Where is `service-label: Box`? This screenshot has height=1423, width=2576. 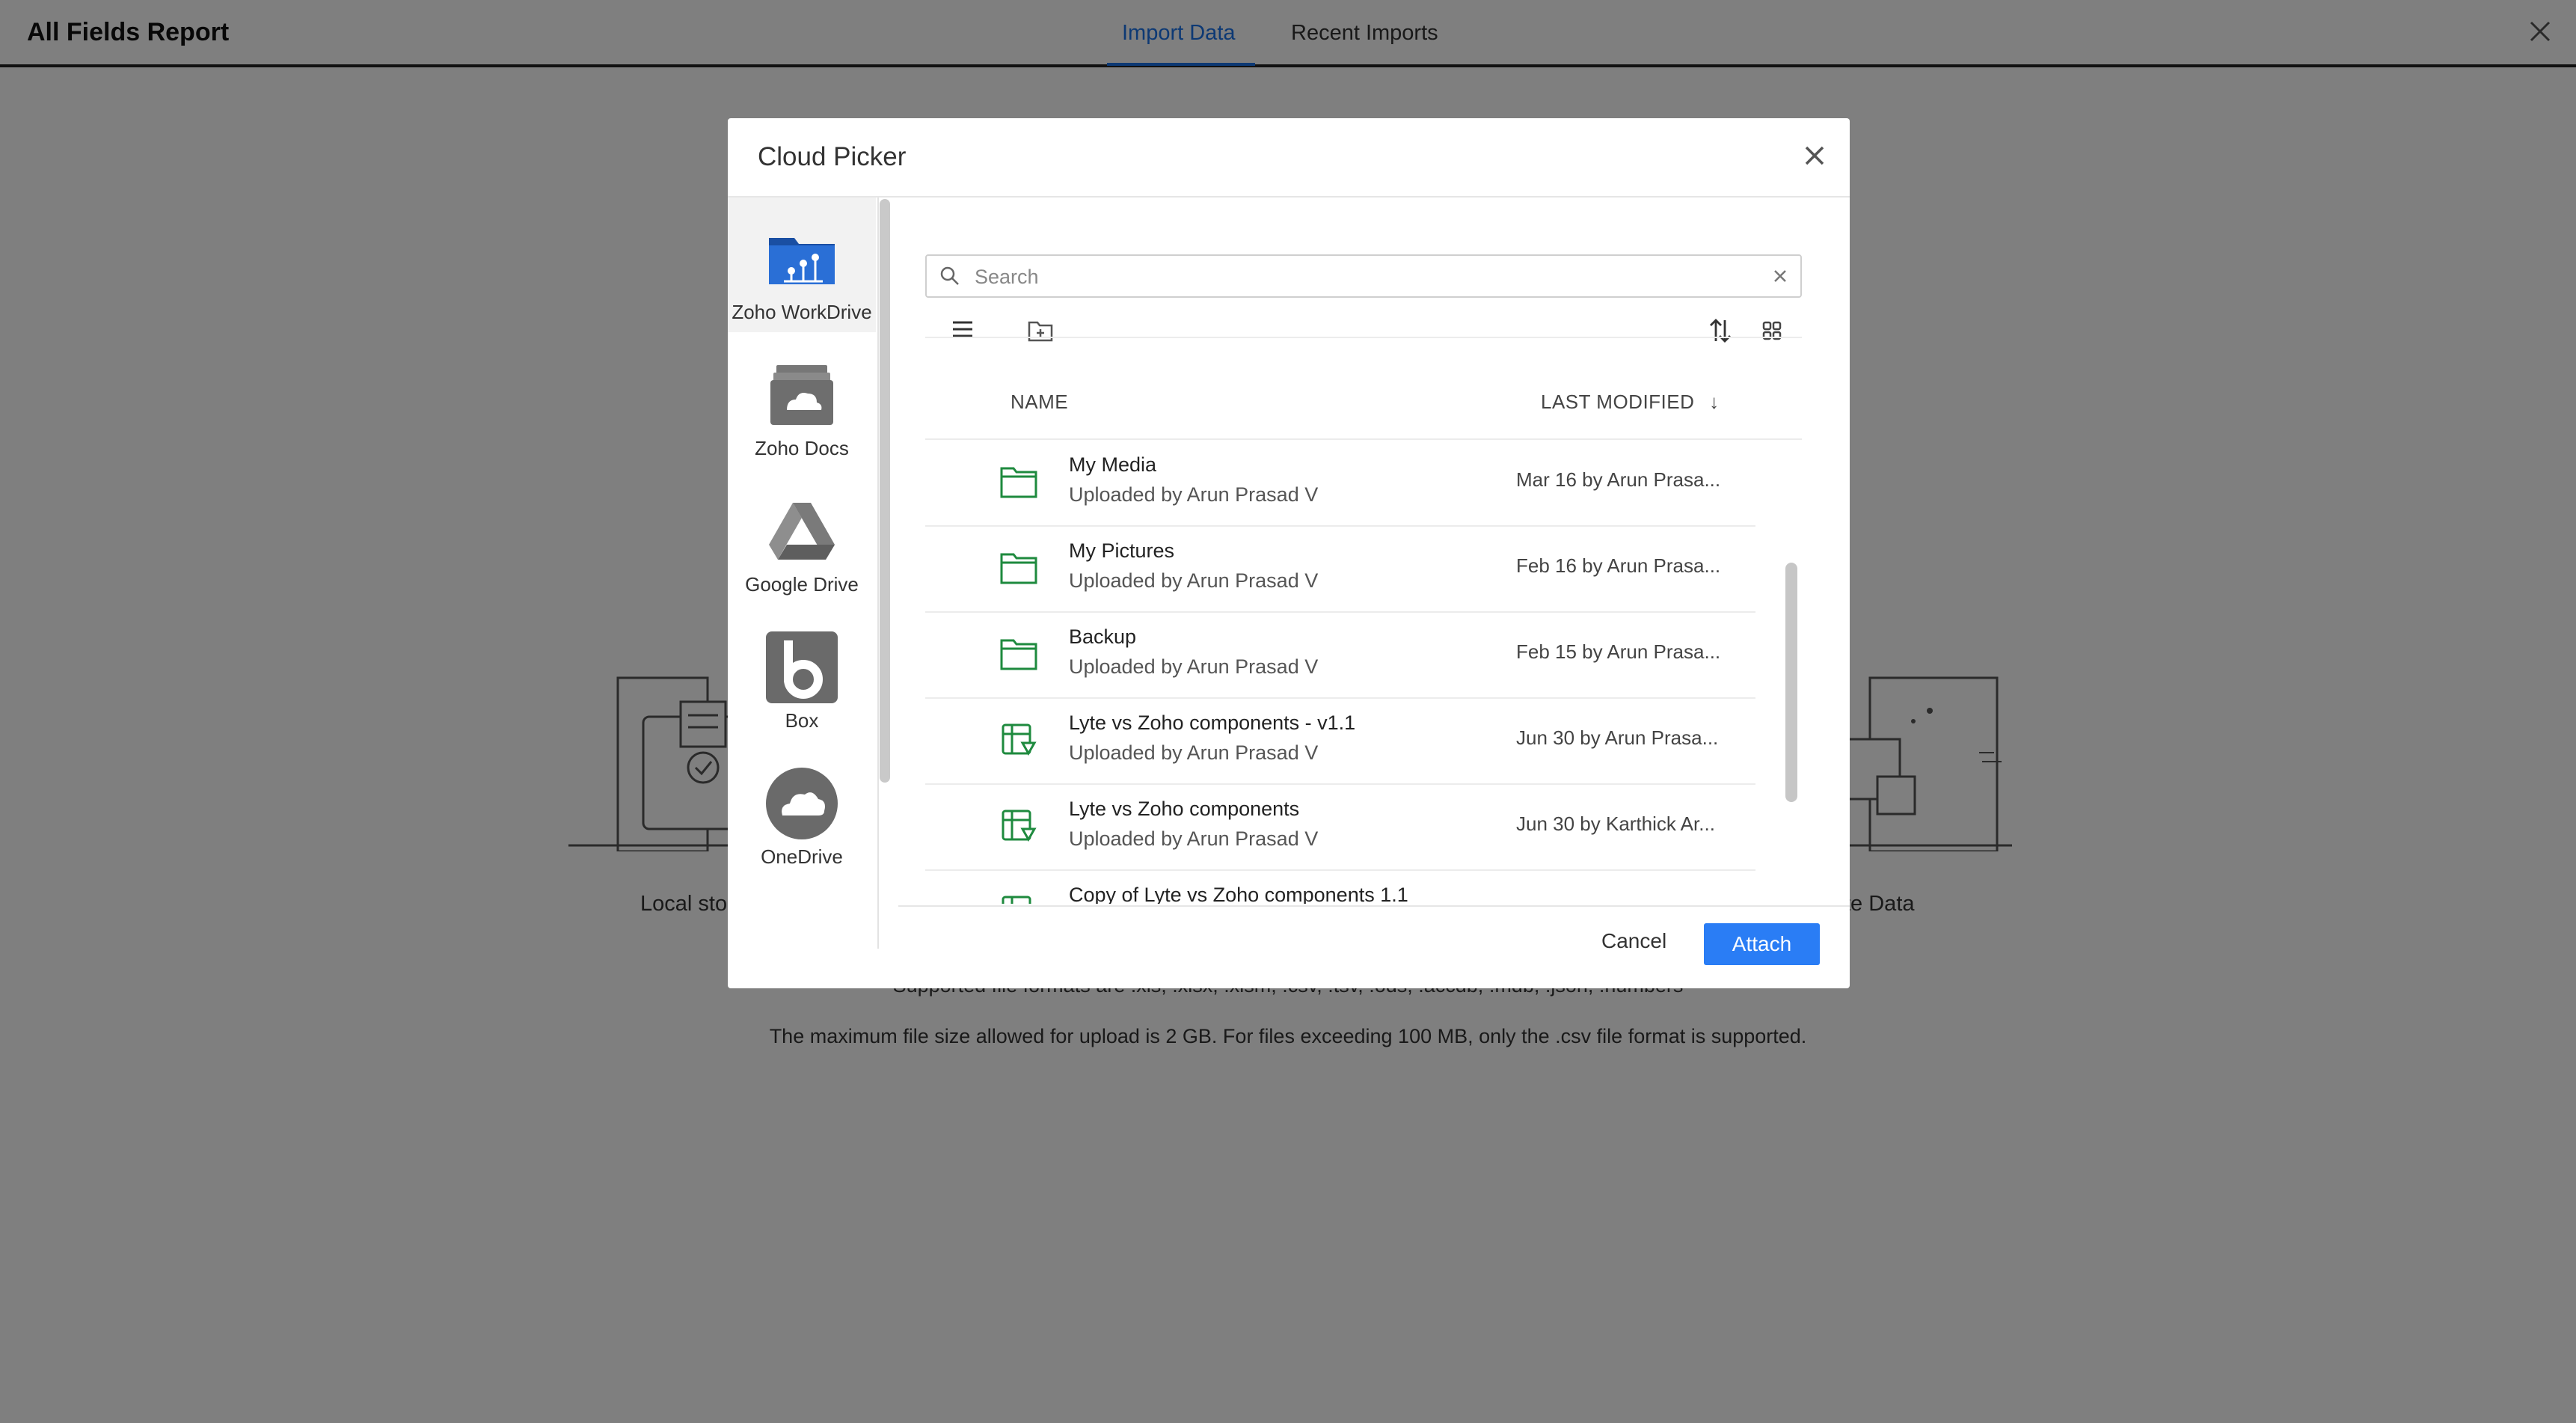 service-label: Box is located at coordinates (802, 720).